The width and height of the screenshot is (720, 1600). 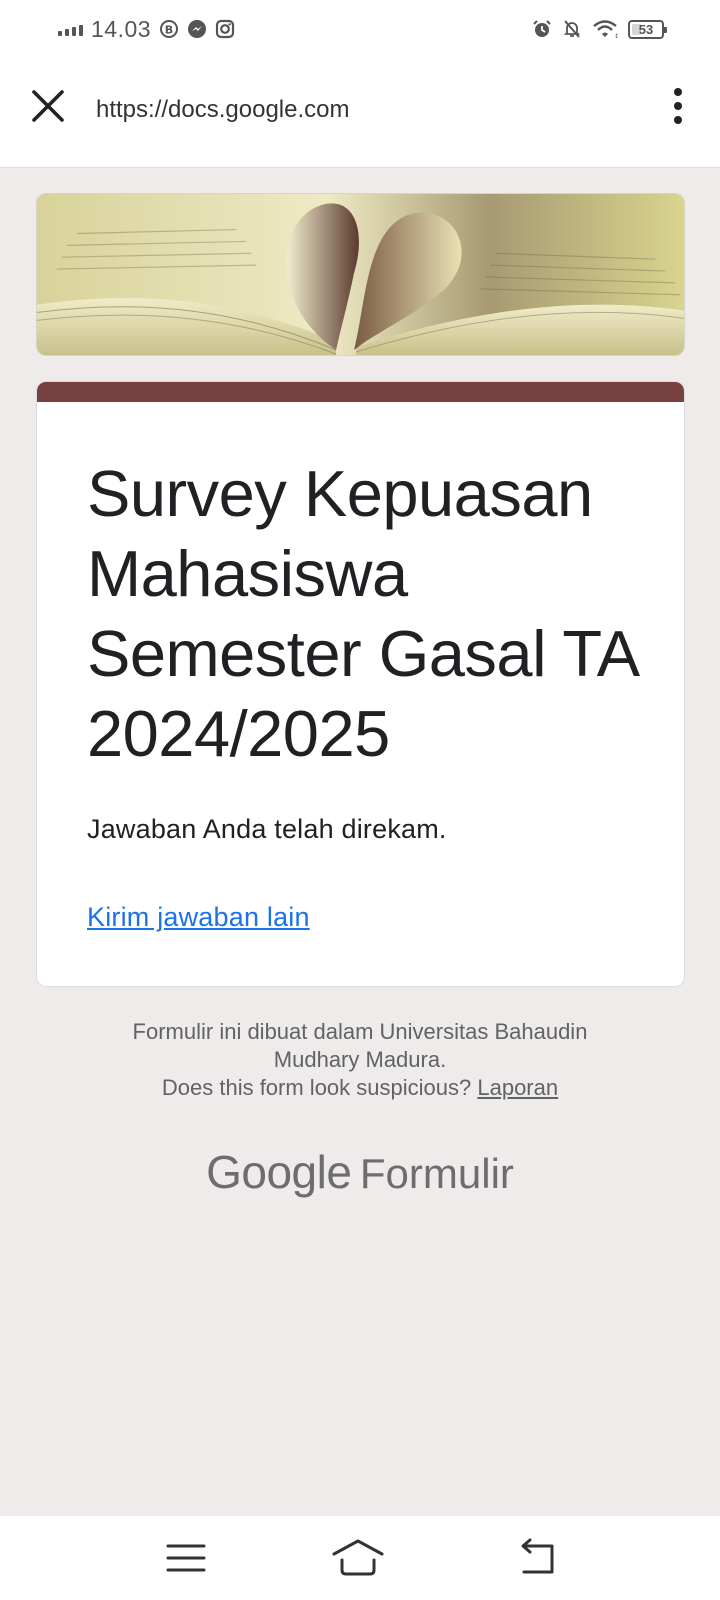 I want to click on form-header-image, so click(x=360, y=274).